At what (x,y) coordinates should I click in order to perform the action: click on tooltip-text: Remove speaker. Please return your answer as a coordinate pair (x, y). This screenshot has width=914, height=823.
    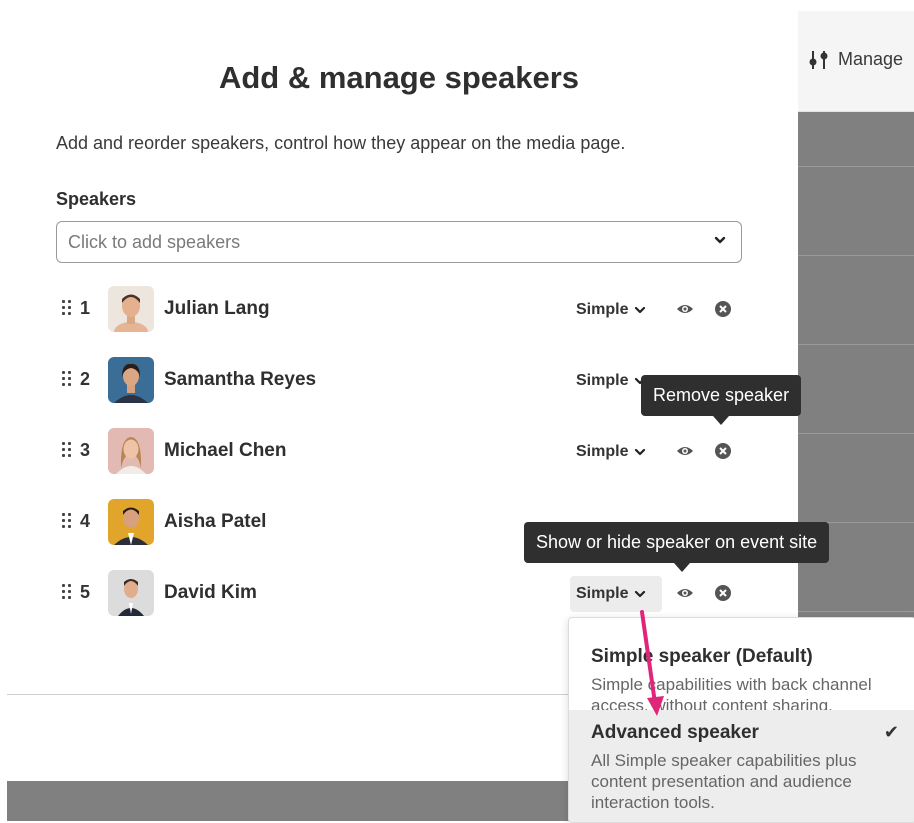
    Looking at the image, I should click on (721, 395).